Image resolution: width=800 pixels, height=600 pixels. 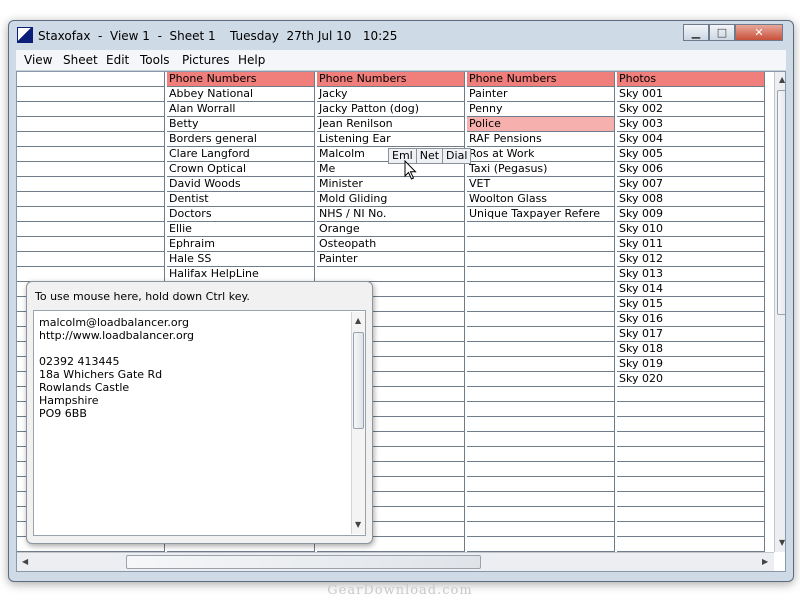 What do you see at coordinates (691, 364) in the screenshot?
I see `grid-cell: Sky 019` at bounding box center [691, 364].